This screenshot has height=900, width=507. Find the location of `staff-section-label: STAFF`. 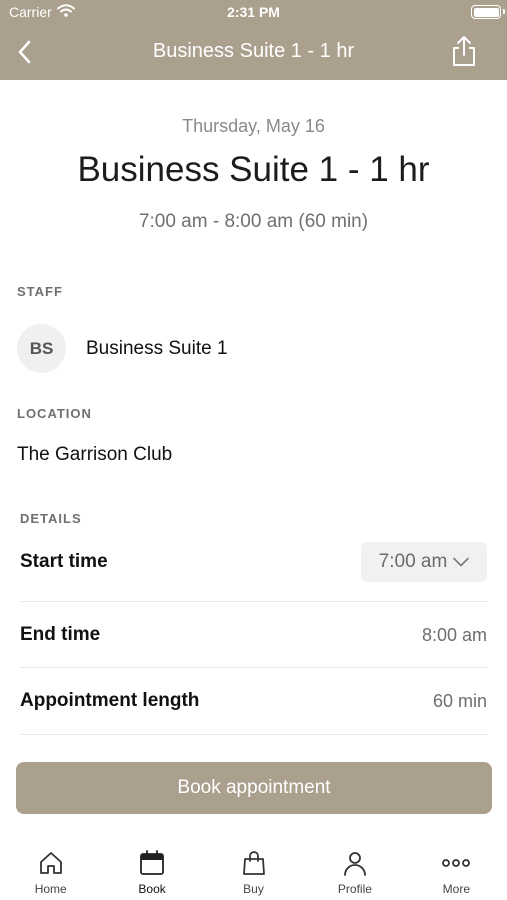

staff-section-label: STAFF is located at coordinates (40, 291).